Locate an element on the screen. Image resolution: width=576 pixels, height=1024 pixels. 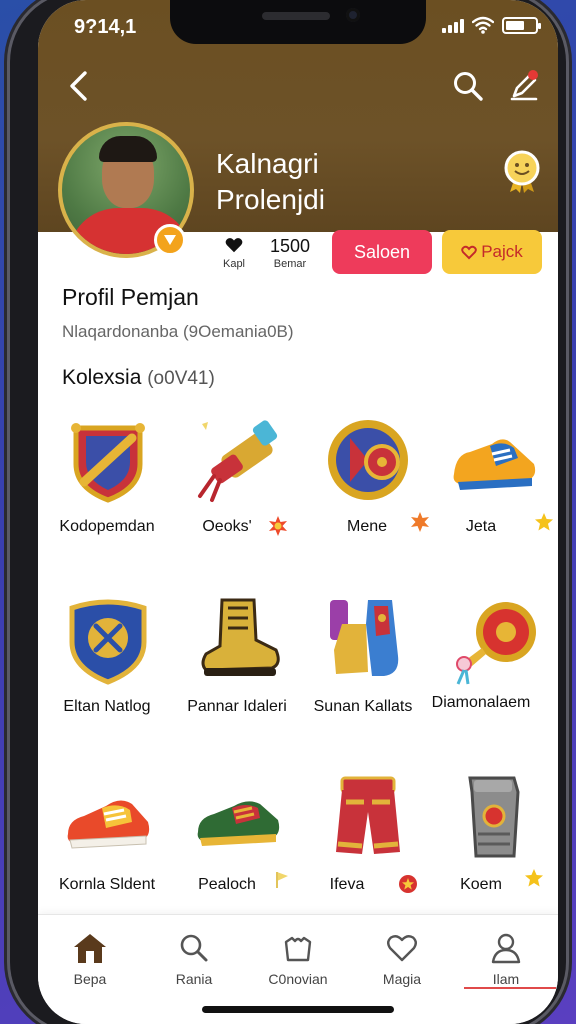
collection-item: Ifeva is located at coordinates (367, 843).